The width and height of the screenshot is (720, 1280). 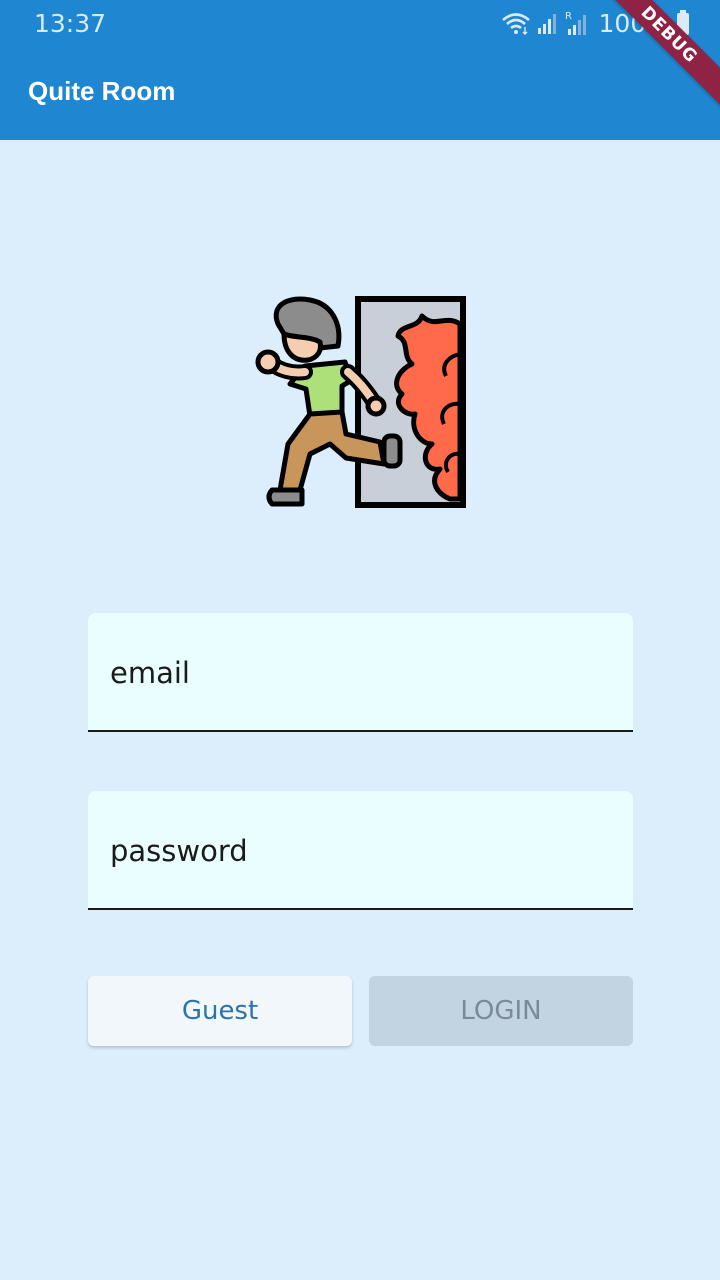 I want to click on signal-icon, so click(x=546, y=24).